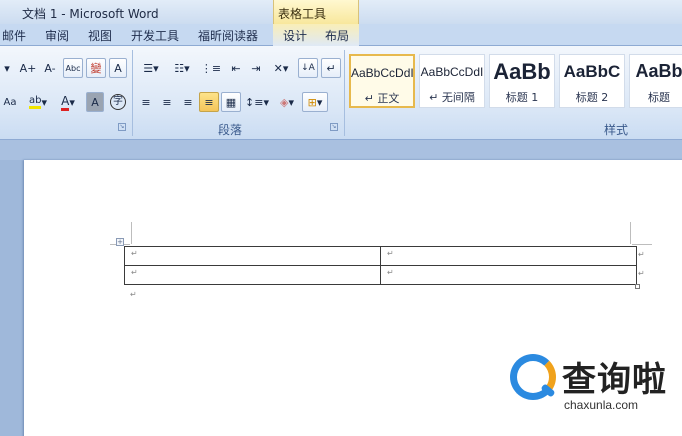 Image resolution: width=682 pixels, height=436 pixels. I want to click on decrease-indent-button: ⇤, so click(236, 68).